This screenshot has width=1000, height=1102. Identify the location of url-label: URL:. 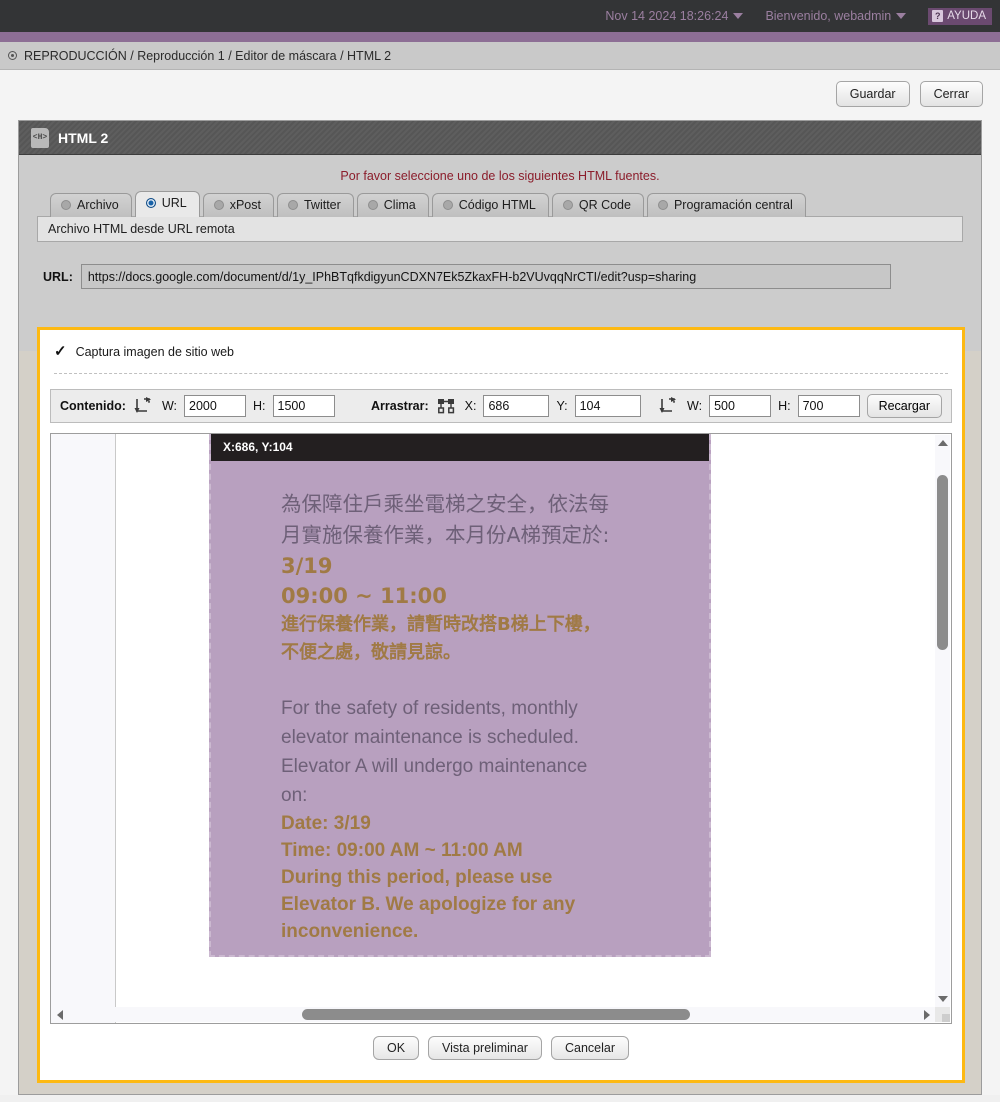
(58, 276).